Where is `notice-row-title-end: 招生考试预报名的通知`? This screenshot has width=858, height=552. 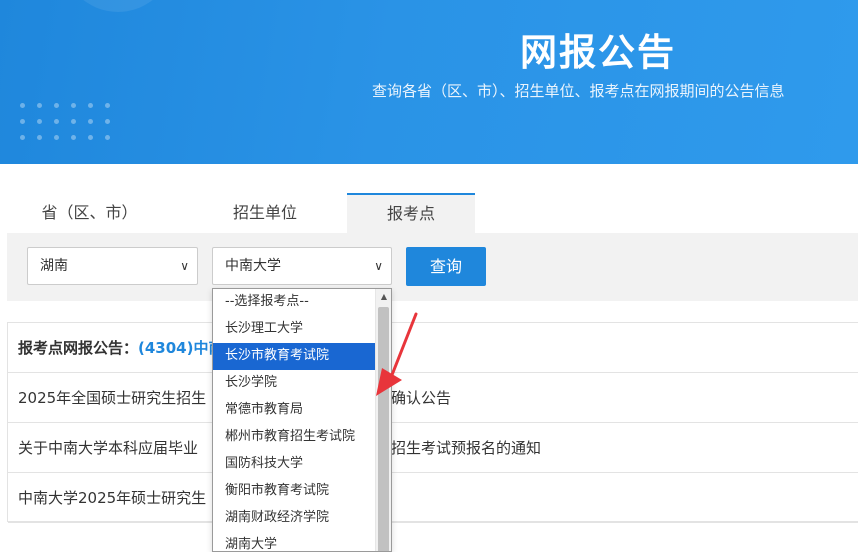
notice-row-title-end: 招生考试预报名的通知 is located at coordinates (466, 448).